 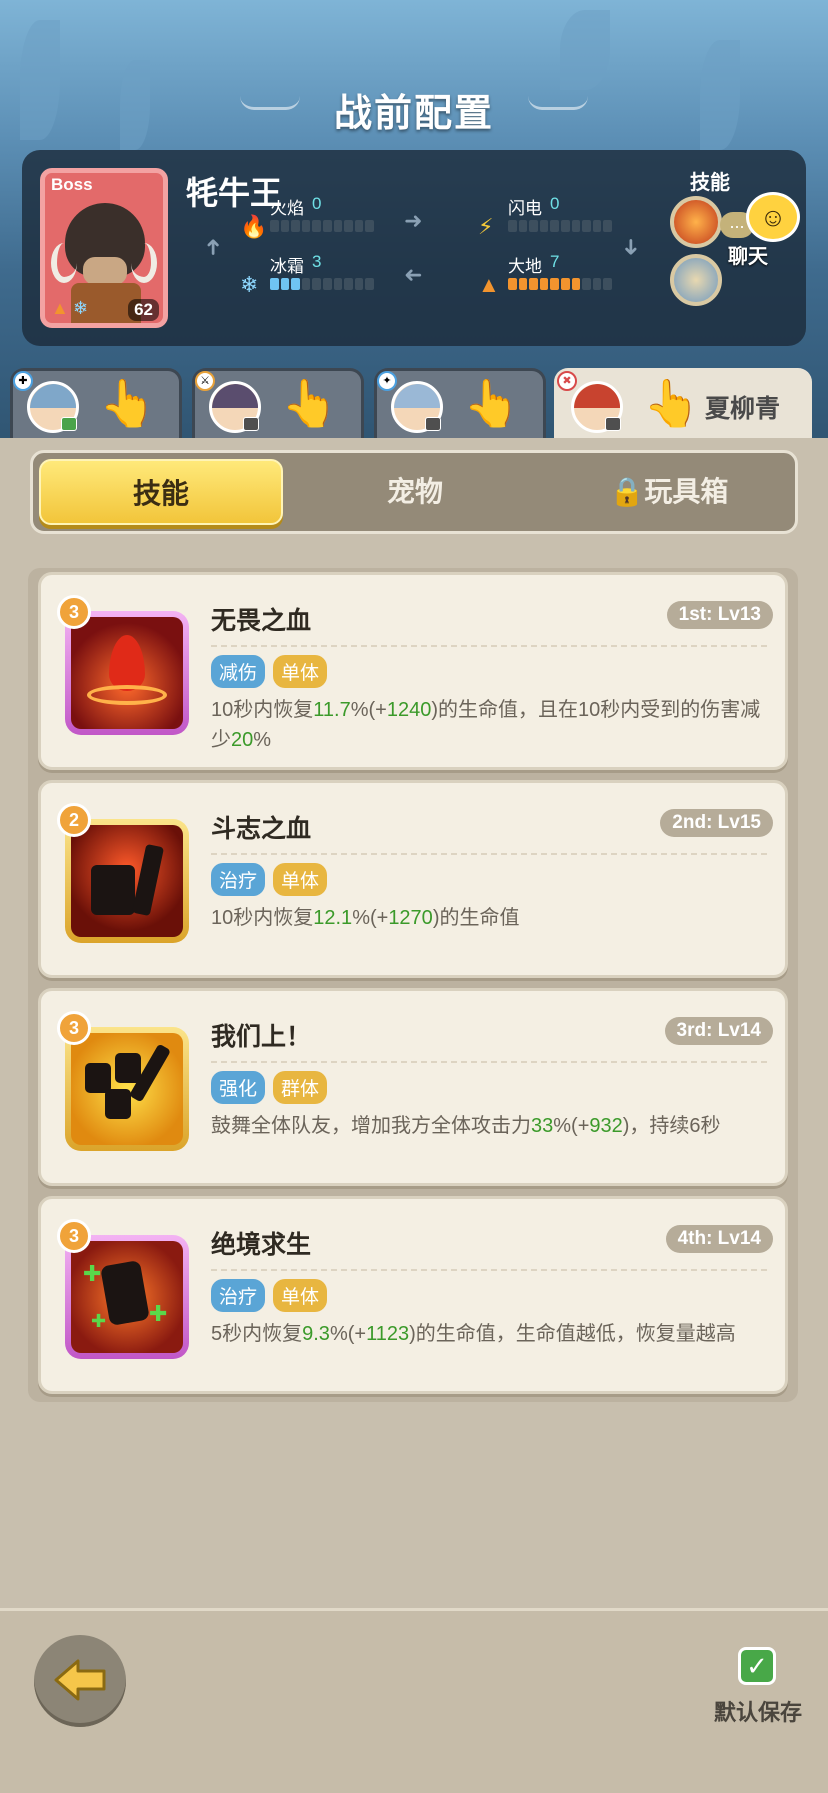 What do you see at coordinates (627, 491) in the screenshot?
I see `lock-icon: 🔒` at bounding box center [627, 491].